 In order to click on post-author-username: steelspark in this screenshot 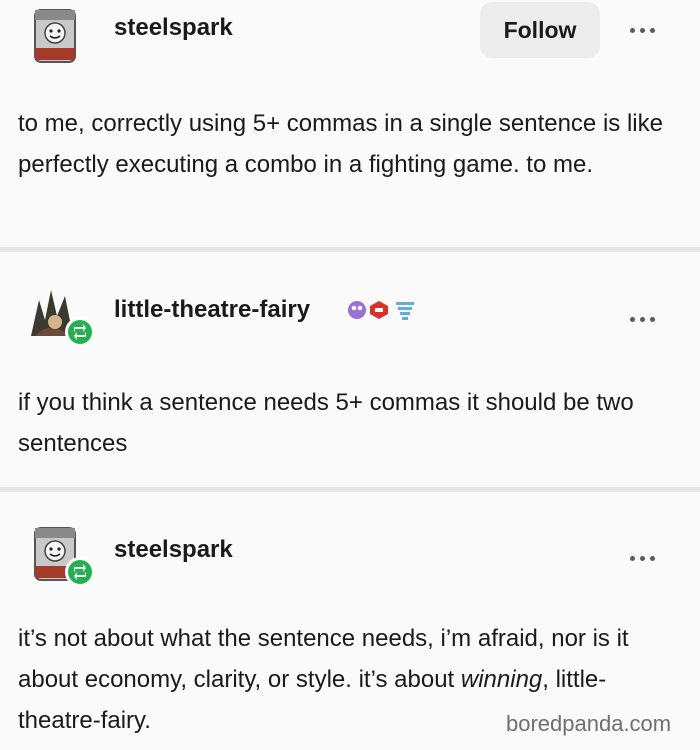, I will do `click(173, 28)`.